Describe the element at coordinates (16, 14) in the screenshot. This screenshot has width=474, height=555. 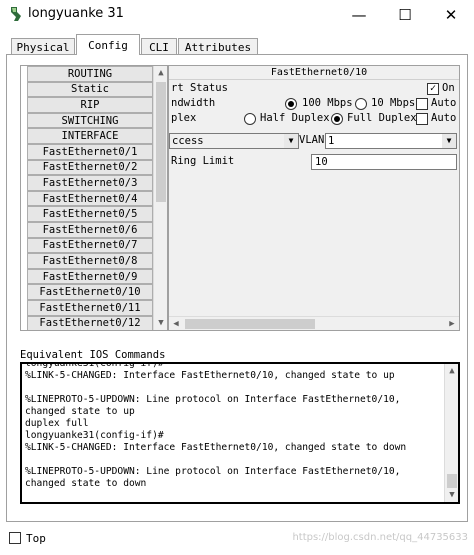
I see `app-icon` at that location.